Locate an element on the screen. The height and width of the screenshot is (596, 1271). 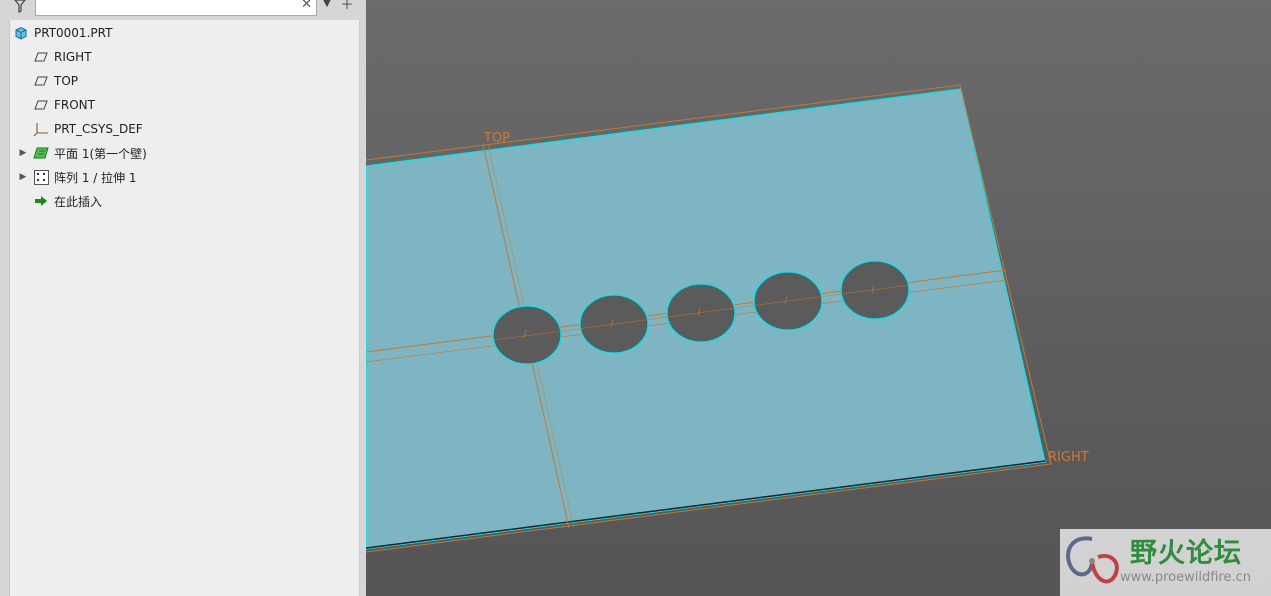
tree-item-front: FRONT is located at coordinates (184, 105).